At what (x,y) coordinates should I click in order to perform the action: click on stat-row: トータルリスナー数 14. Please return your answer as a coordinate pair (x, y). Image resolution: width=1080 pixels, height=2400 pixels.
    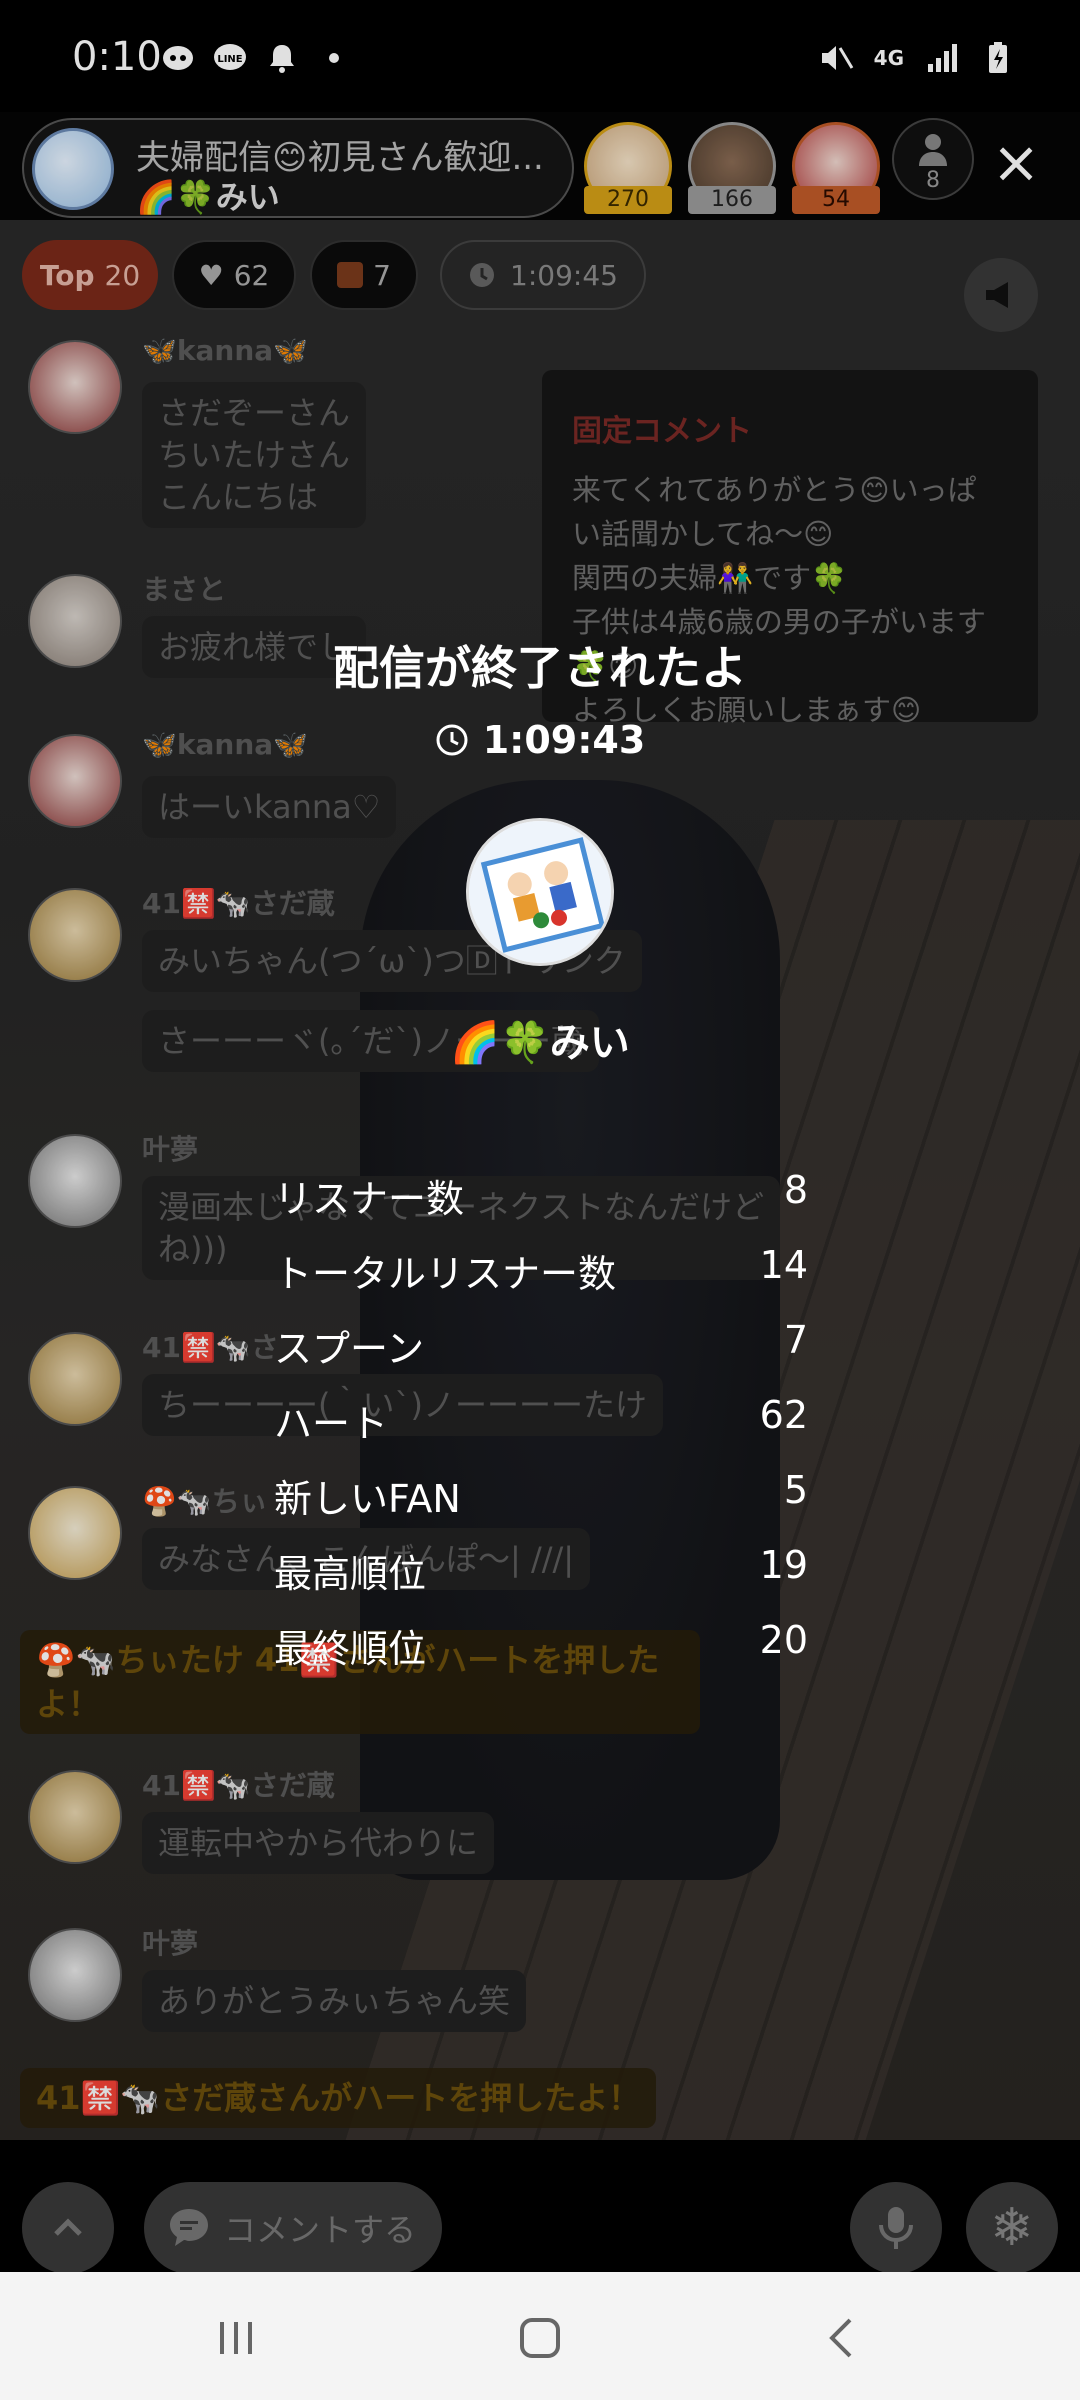
    Looking at the image, I should click on (541, 1280).